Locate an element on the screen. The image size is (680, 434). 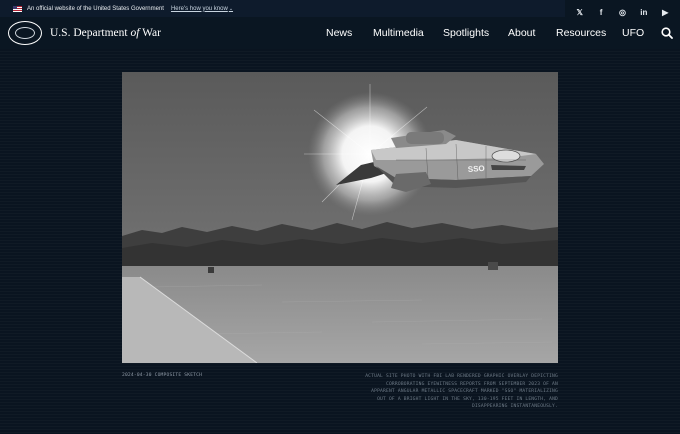
heres-how-you-know-link: Here's how you know⌄ is located at coordinates (202, 9).